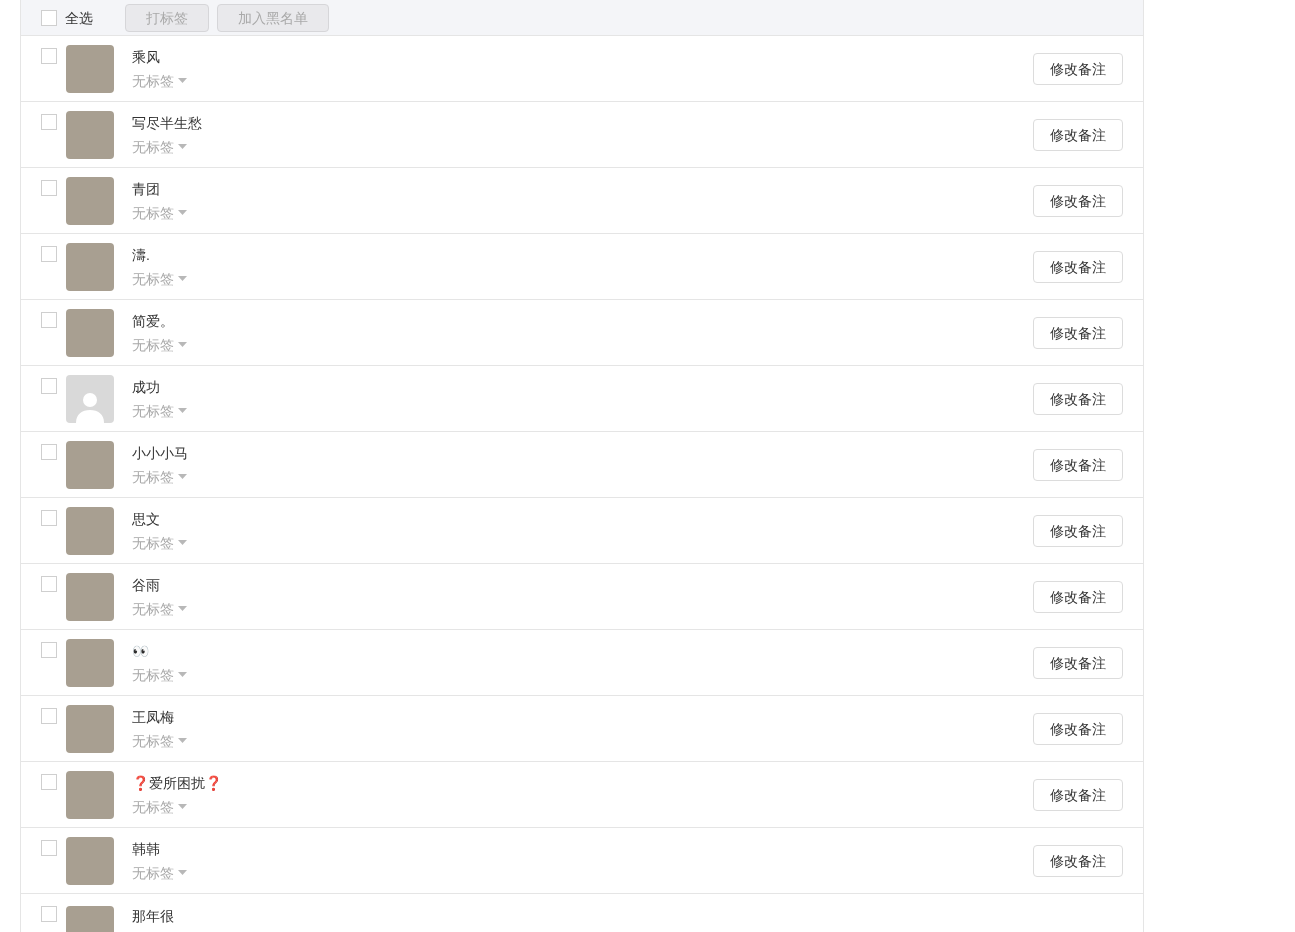 This screenshot has height=932, width=1295. What do you see at coordinates (167, 123) in the screenshot?
I see `contact-name: 写尽半生愁` at bounding box center [167, 123].